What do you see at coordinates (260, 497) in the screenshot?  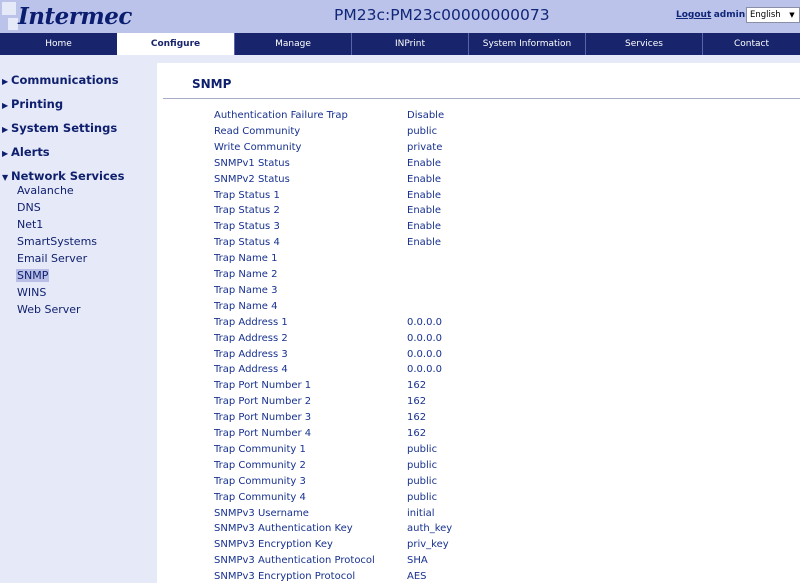 I see `setting-label: Trap Community 4` at bounding box center [260, 497].